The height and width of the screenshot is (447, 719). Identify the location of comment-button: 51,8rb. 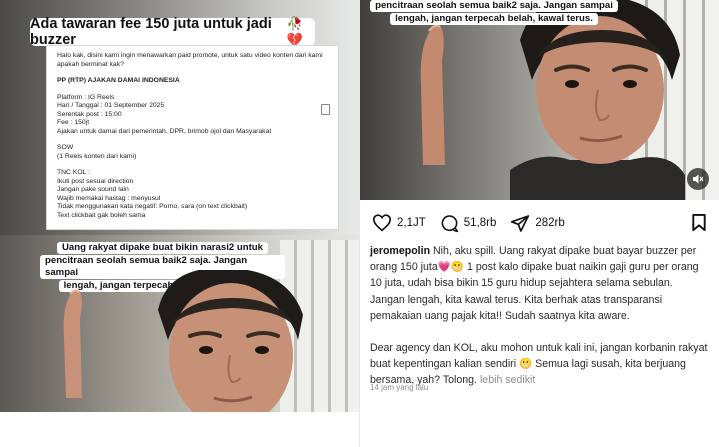
(468, 223).